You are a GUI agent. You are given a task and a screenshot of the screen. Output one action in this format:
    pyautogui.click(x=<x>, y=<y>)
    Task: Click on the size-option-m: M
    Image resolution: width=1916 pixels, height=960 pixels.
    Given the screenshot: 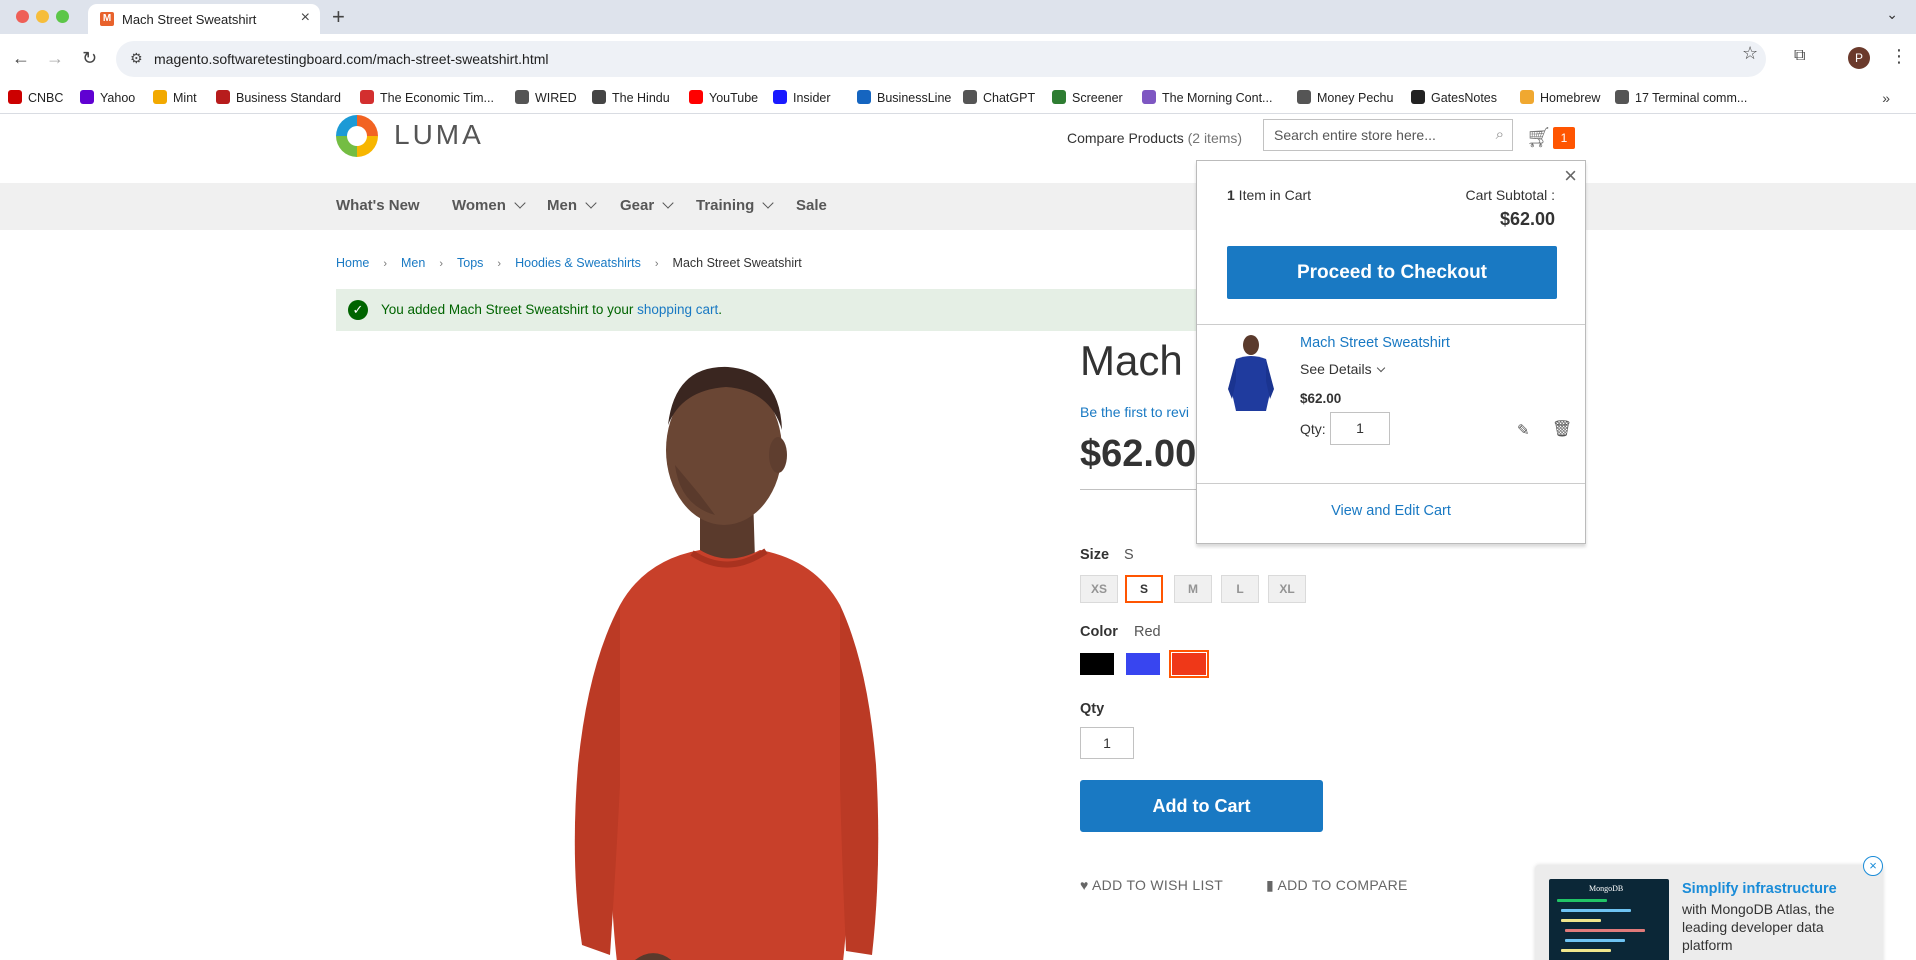 What is the action you would take?
    pyautogui.click(x=1193, y=589)
    